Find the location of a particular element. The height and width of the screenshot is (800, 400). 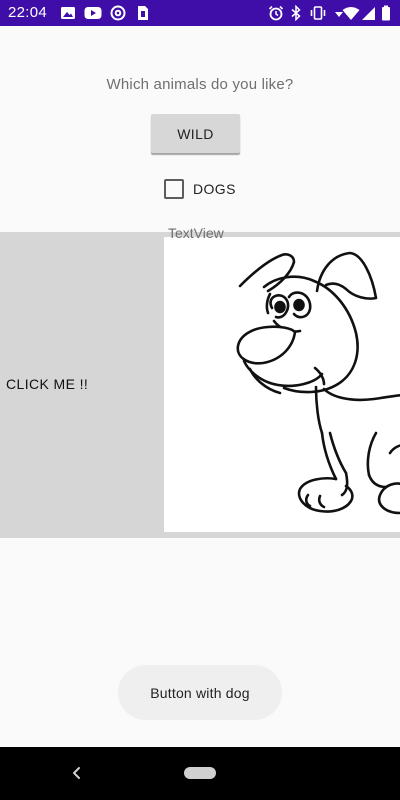

status-bar: 22:04 is located at coordinates (200, 13).